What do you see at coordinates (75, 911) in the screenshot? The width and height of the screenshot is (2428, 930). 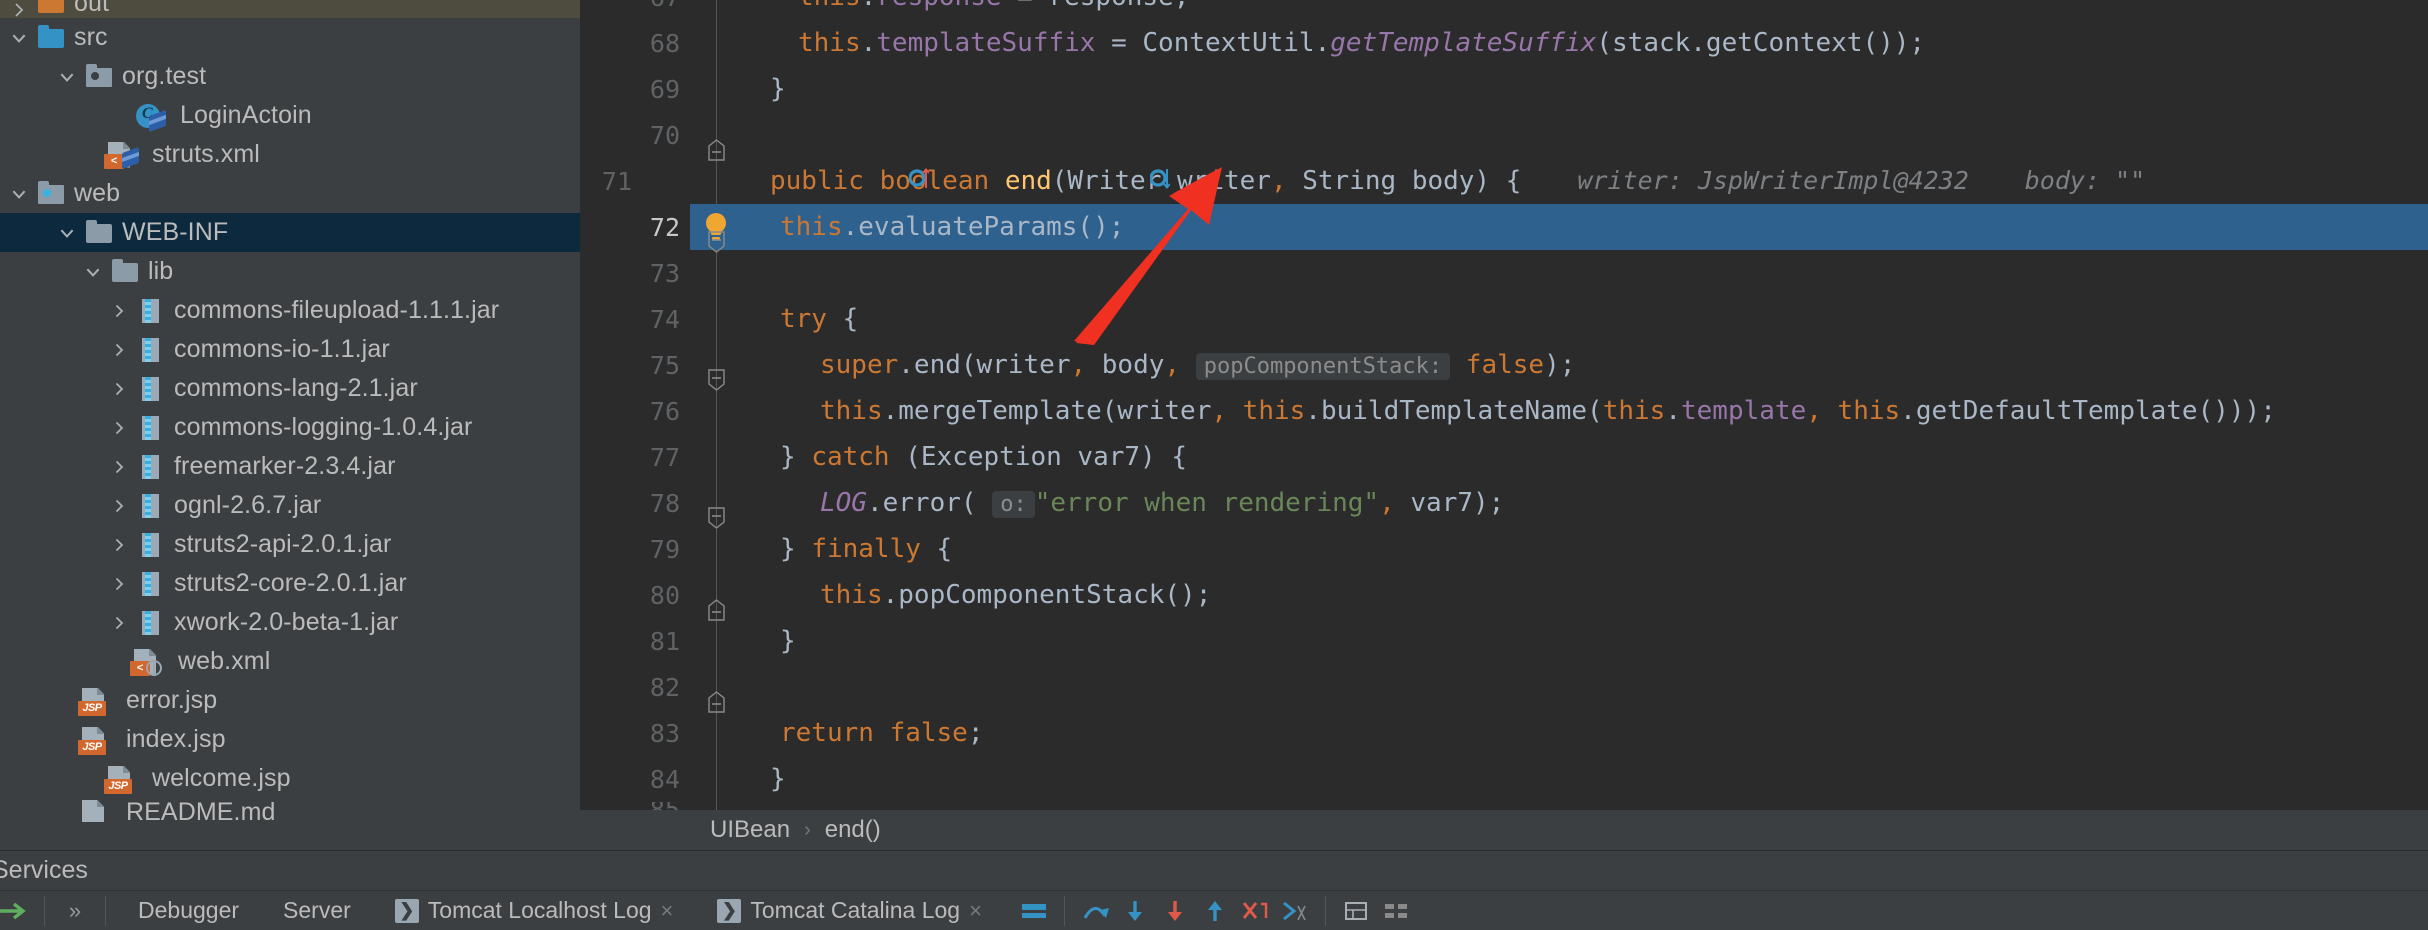 I see `expand-toolbar-button: »` at bounding box center [75, 911].